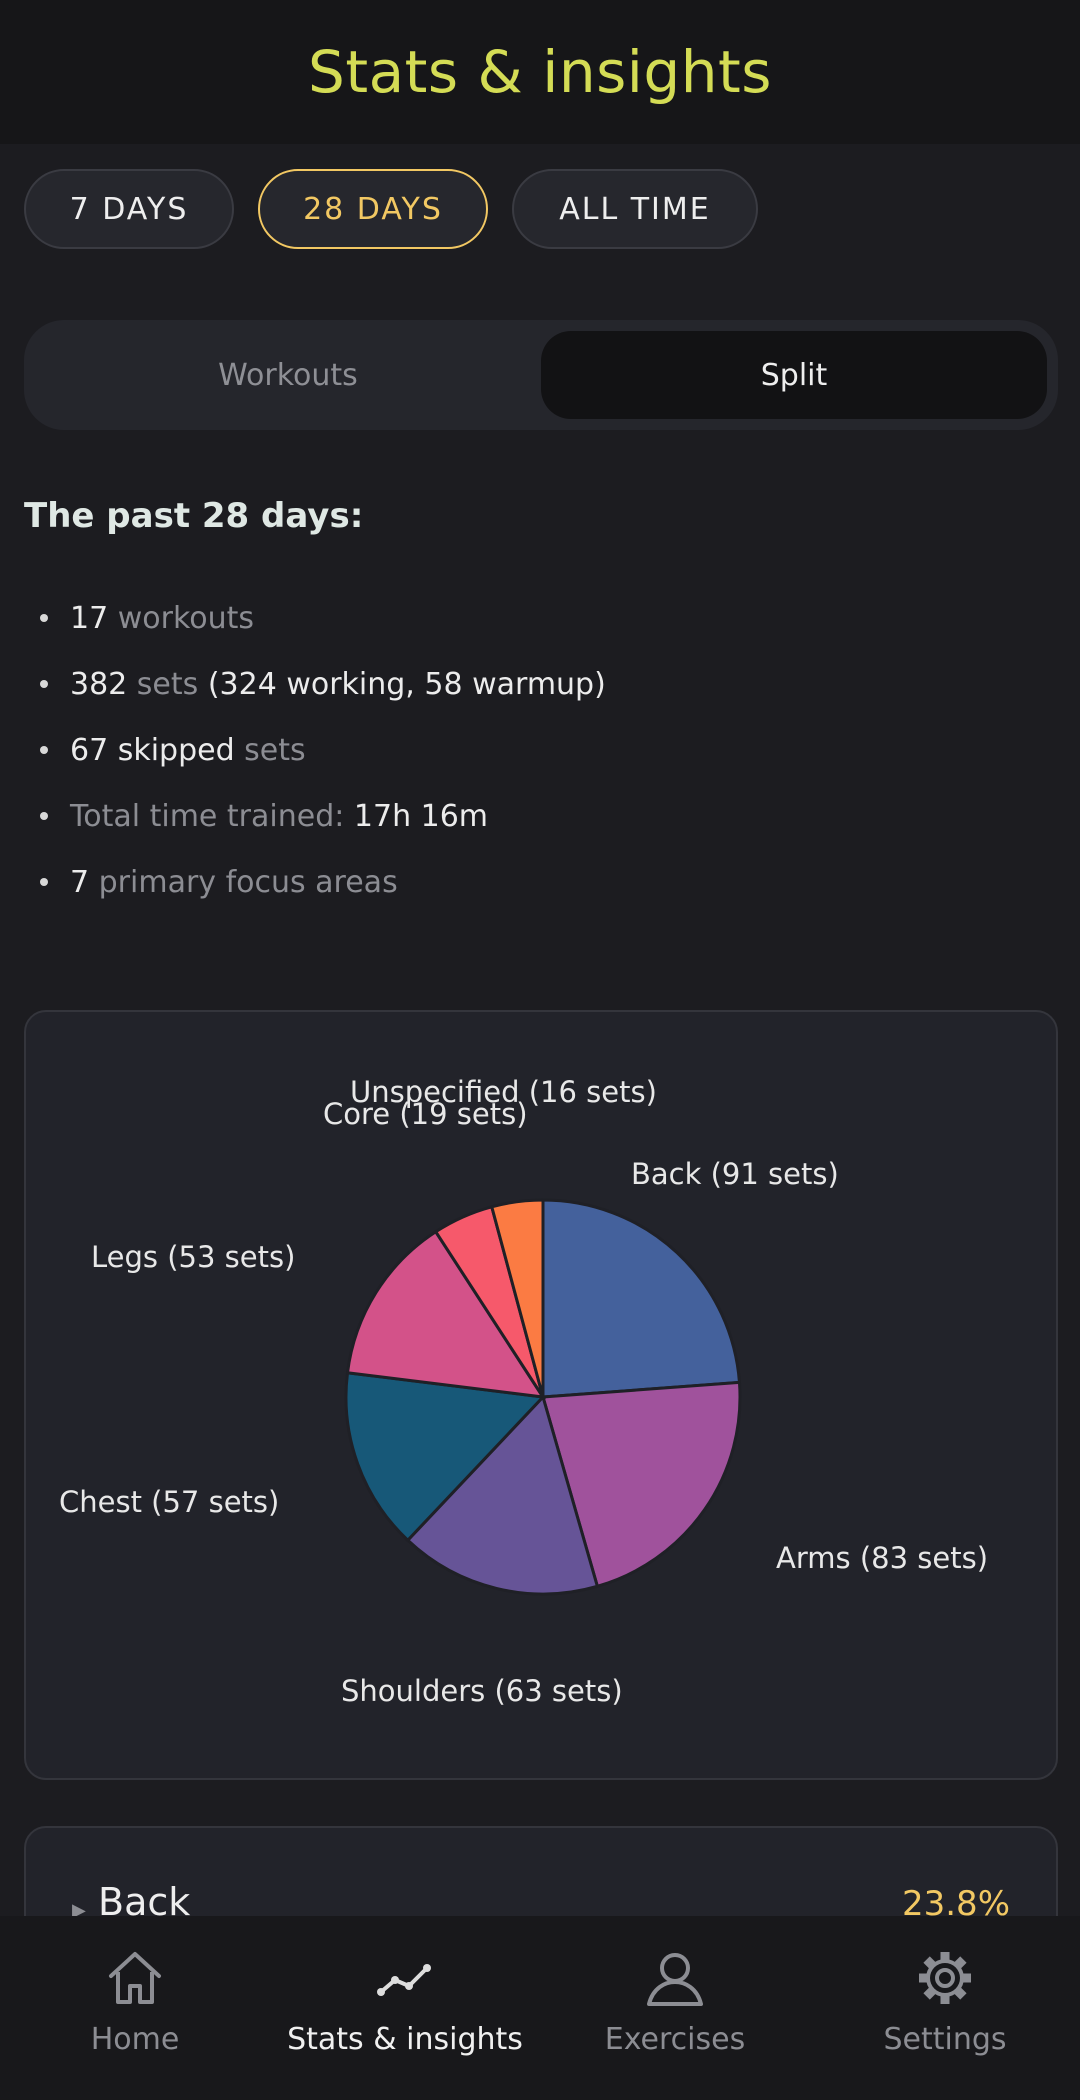 The image size is (1080, 2100). I want to click on summary-title: The past 28 days:, so click(194, 516).